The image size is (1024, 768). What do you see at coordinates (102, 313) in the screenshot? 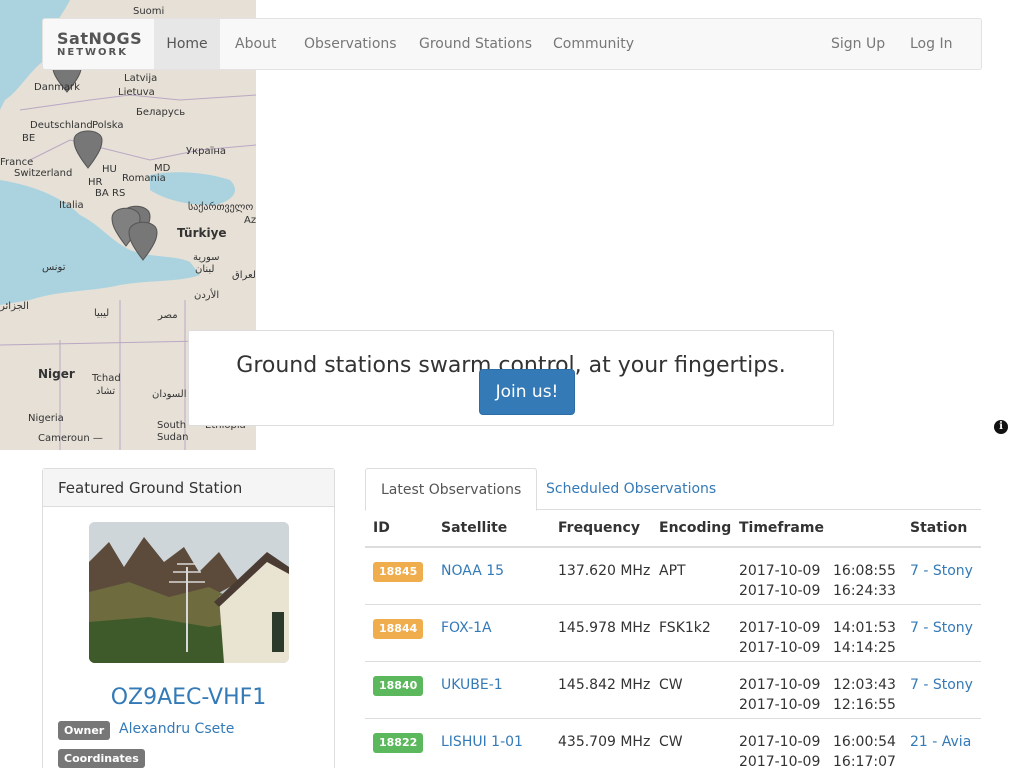
I see `map-label: ليبيا` at bounding box center [102, 313].